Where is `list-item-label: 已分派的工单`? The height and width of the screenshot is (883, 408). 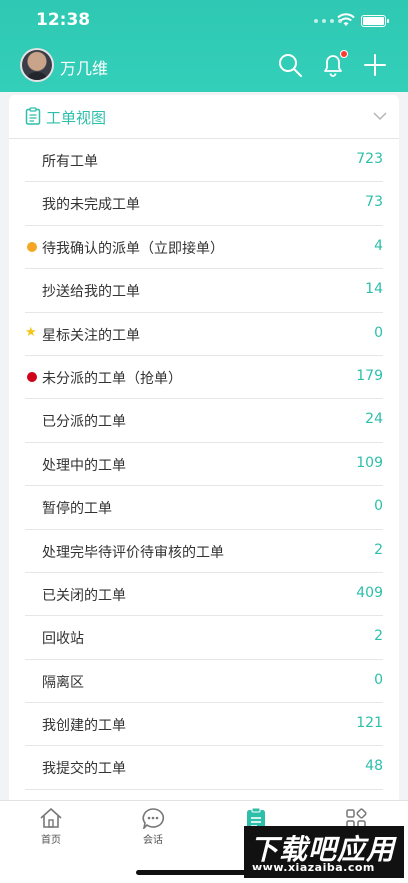
list-item-label: 已分派的工单 is located at coordinates (84, 422).